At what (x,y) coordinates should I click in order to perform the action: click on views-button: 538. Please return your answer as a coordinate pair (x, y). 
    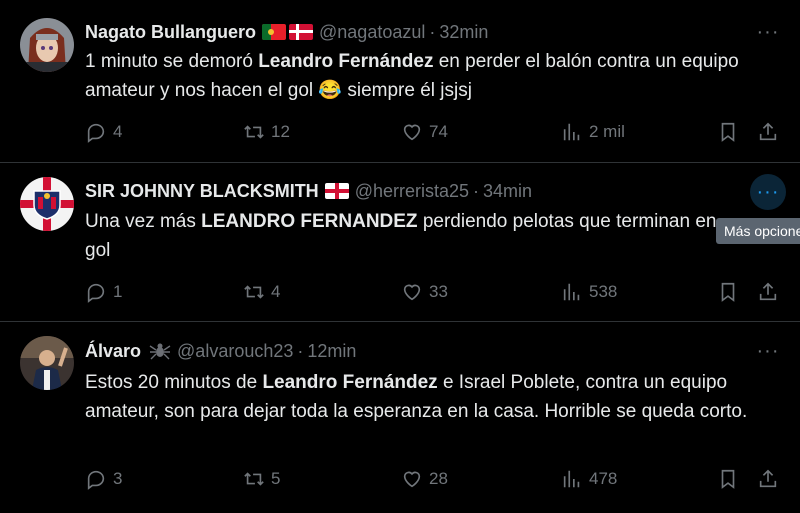
    Looking at the image, I should click on (589, 292).